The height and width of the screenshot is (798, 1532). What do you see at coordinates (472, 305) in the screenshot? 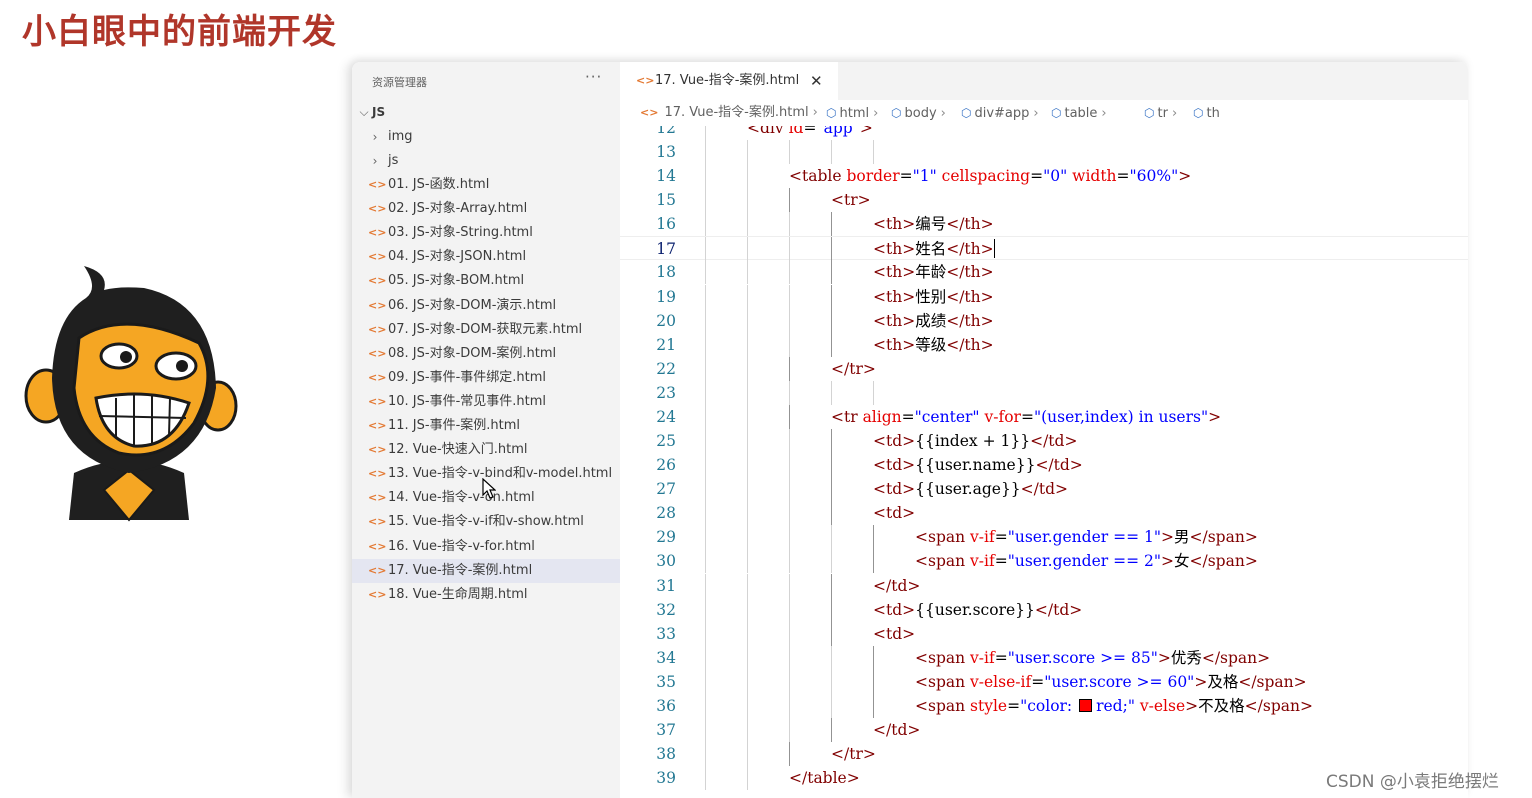
I see `file-item-label: 06. JS-对象-DOM-演示.html` at bounding box center [472, 305].